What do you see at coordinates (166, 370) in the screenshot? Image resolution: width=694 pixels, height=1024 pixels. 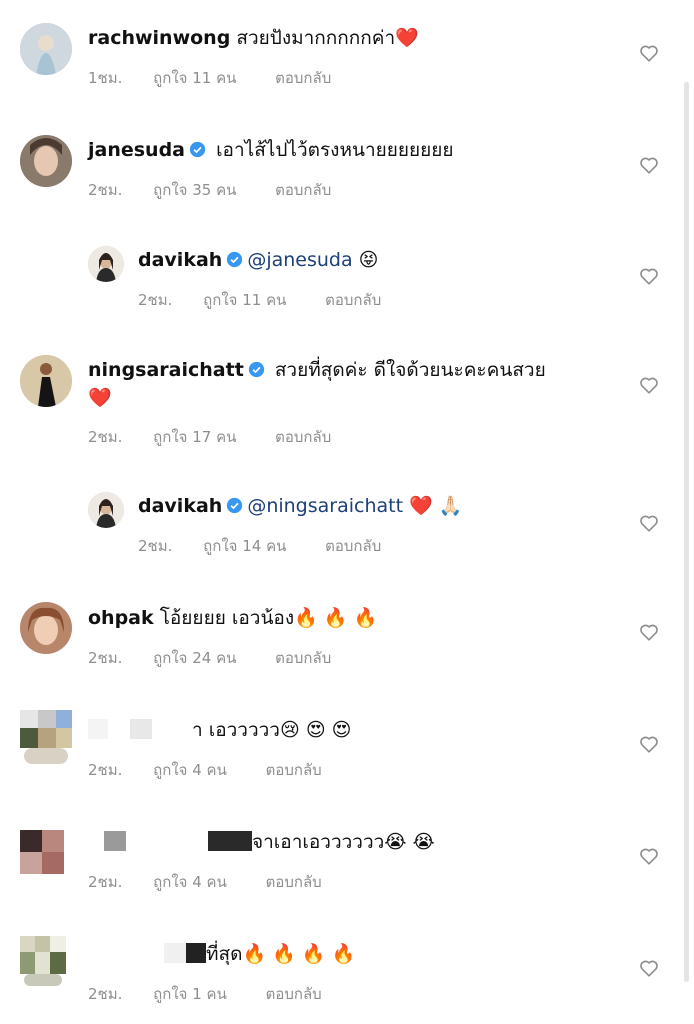 I see `username: ningsaraichatt` at bounding box center [166, 370].